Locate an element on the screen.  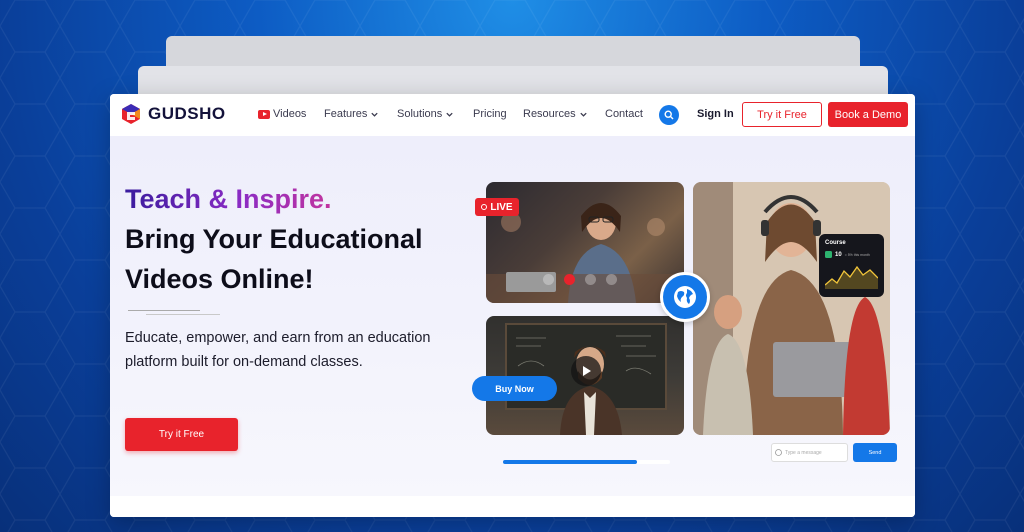
search-button is located at coordinates (669, 115).